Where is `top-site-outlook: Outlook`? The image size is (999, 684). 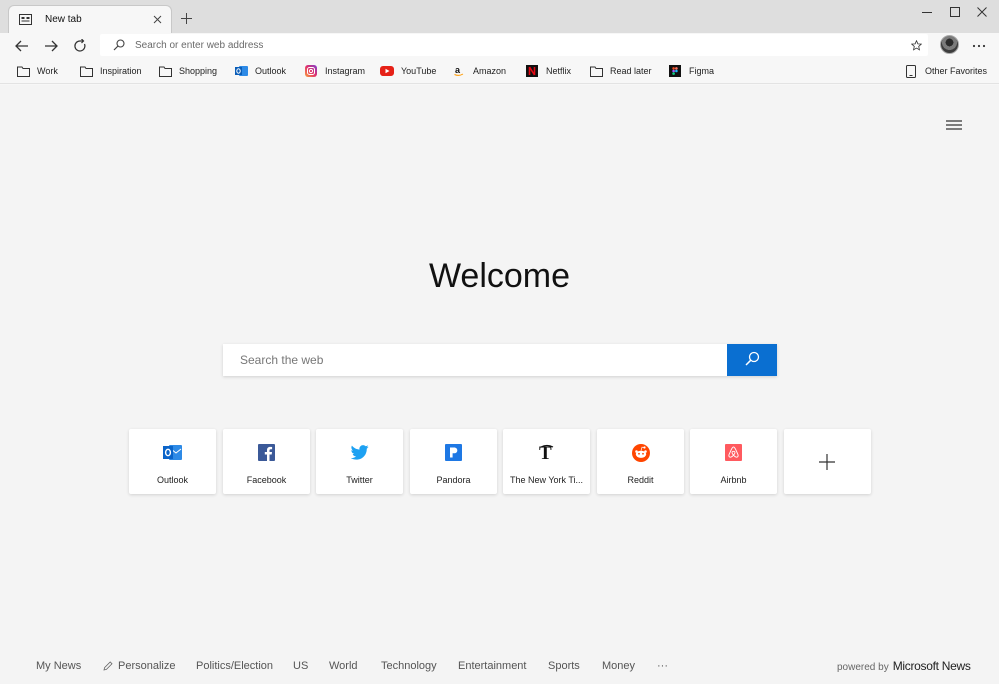
top-site-outlook: Outlook is located at coordinates (172, 461).